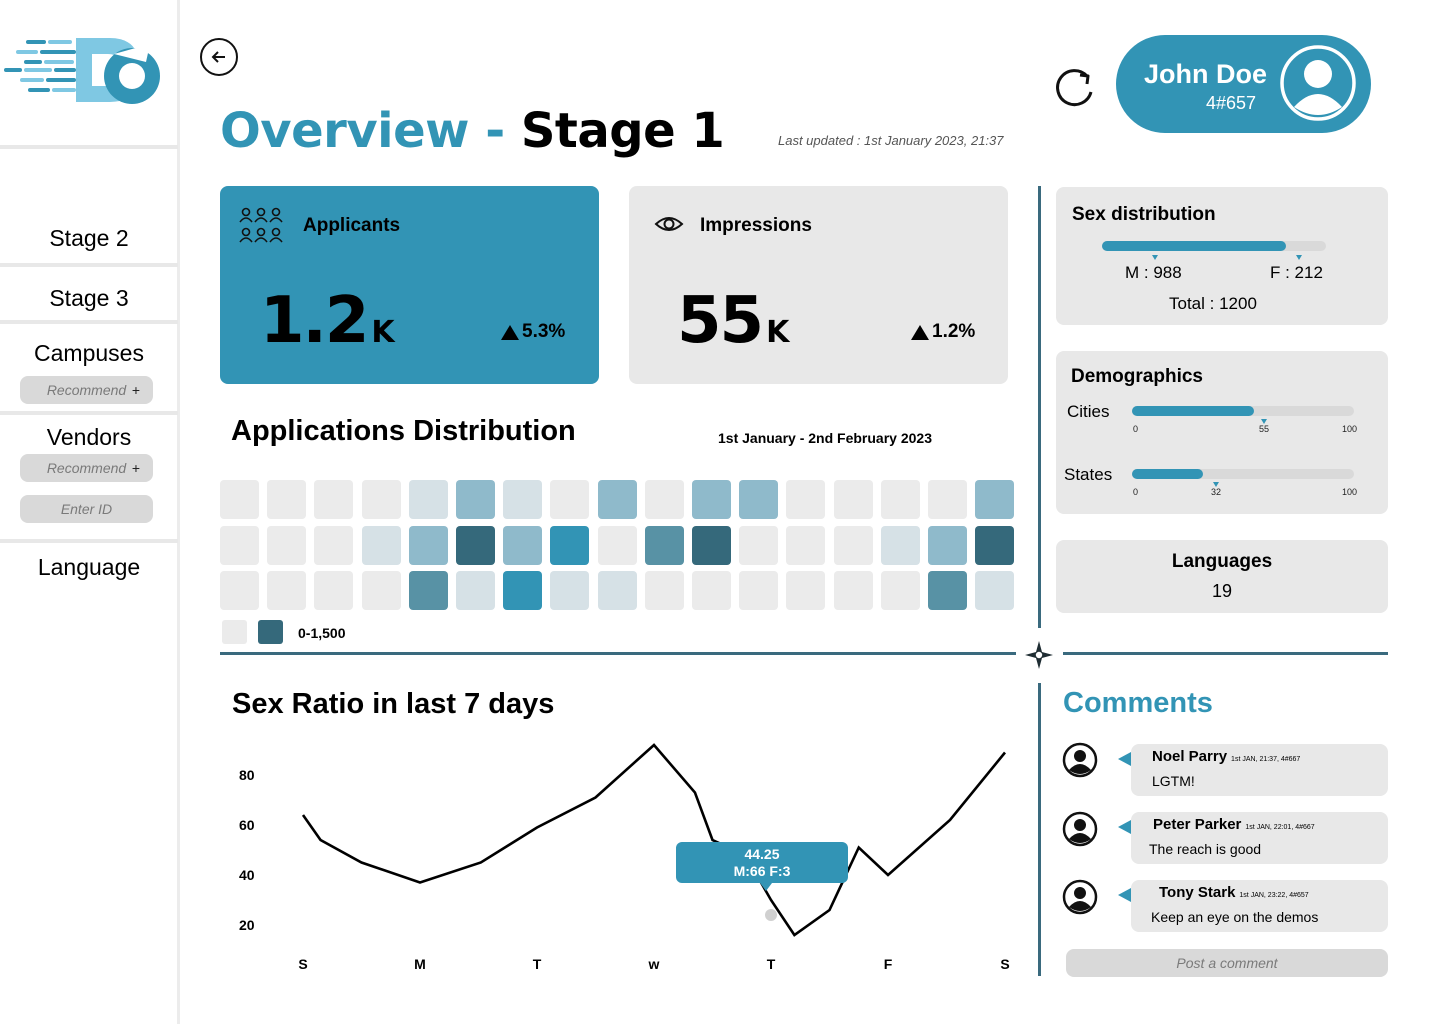 The height and width of the screenshot is (1024, 1440). Describe the element at coordinates (825, 438) in the screenshot. I see `distribution-date-range: 1st January - 2nd February 2023` at that location.